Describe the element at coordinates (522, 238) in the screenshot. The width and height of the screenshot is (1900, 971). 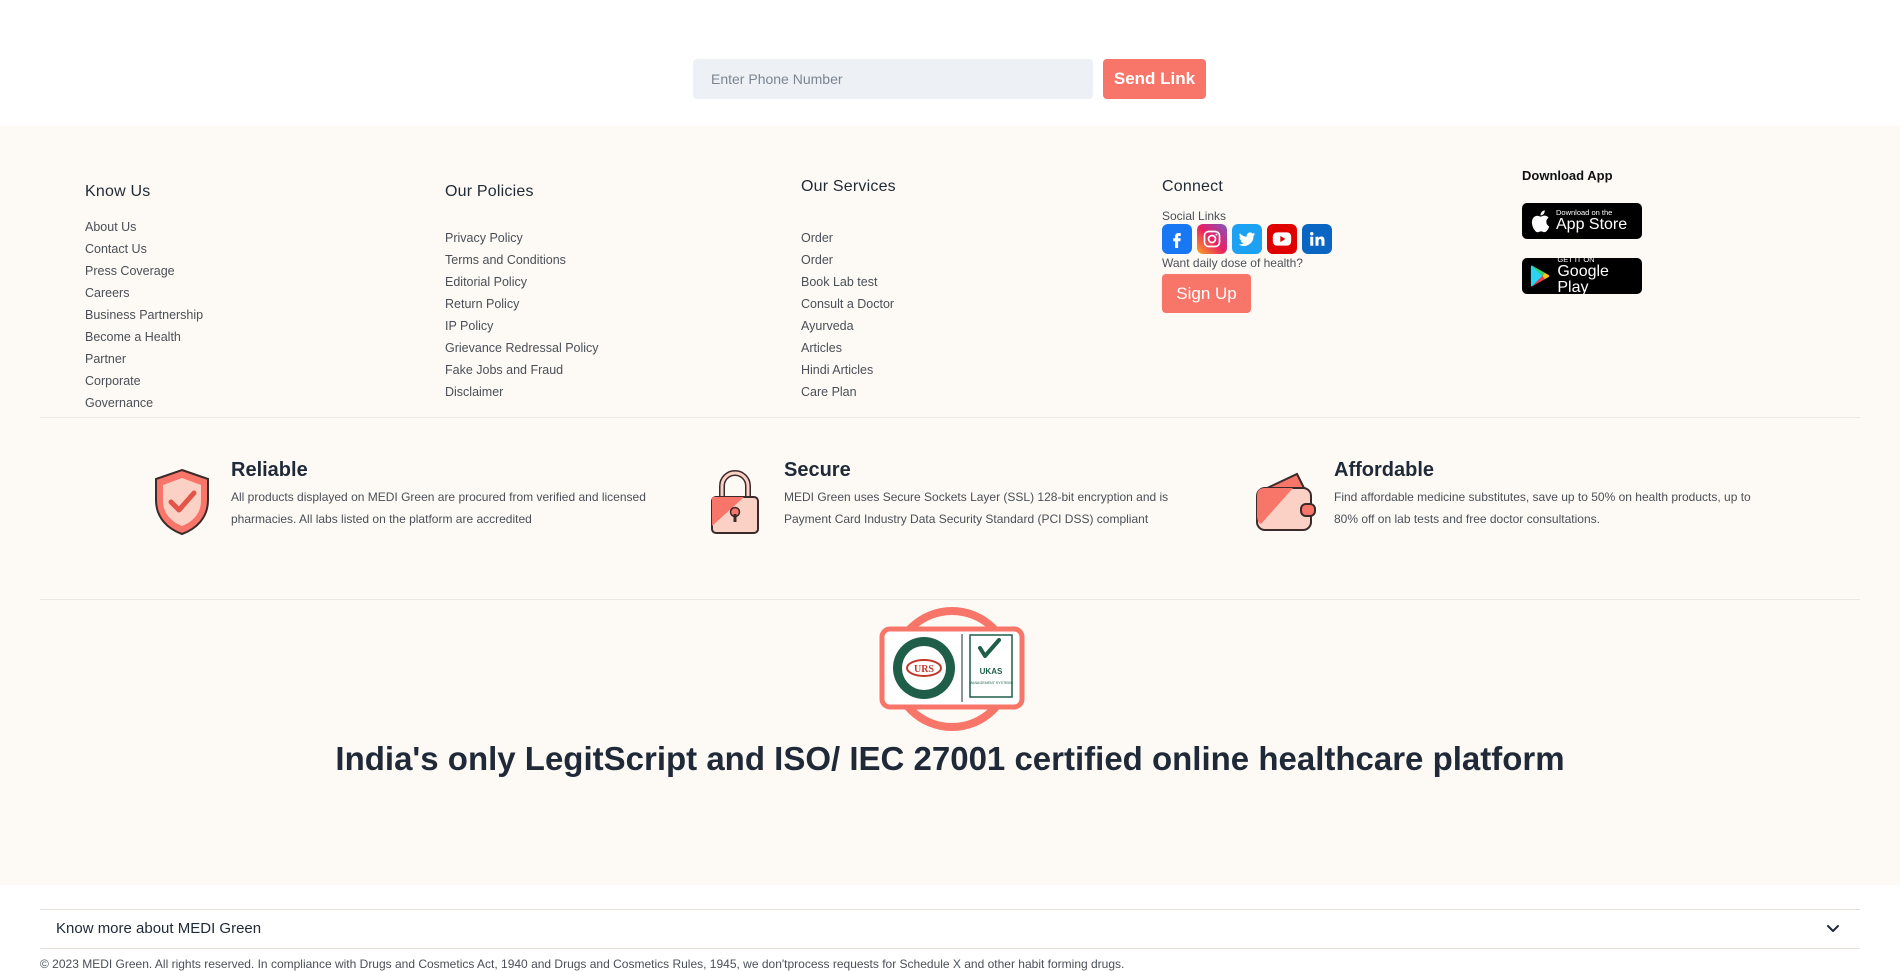
I see `footer-link: Privacy Policy` at that location.